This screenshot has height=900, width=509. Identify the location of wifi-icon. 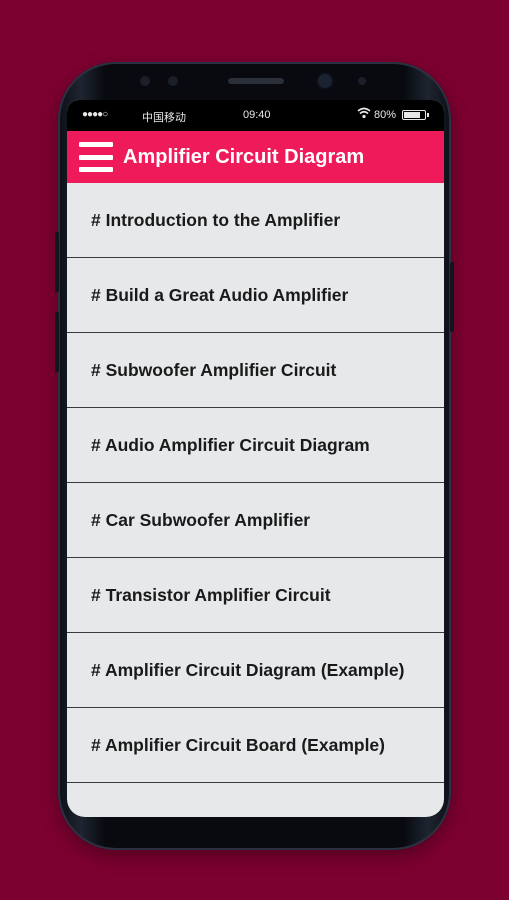
(364, 114).